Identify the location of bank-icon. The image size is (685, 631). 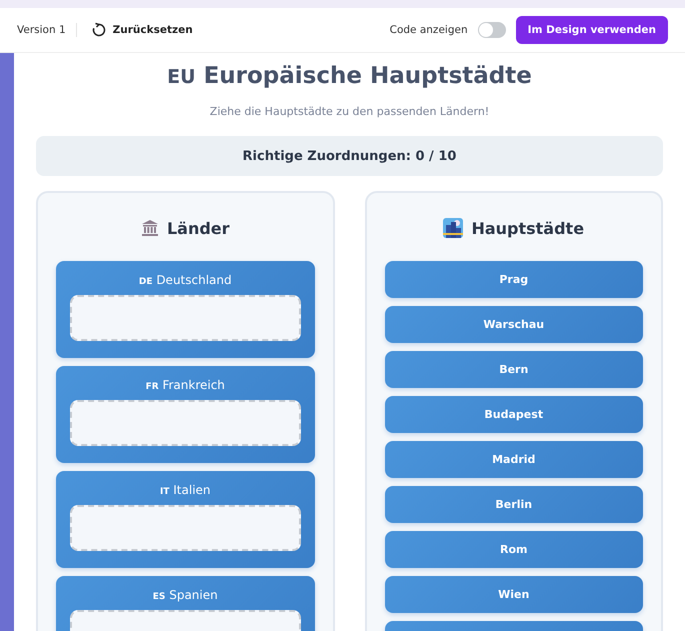
(149, 228).